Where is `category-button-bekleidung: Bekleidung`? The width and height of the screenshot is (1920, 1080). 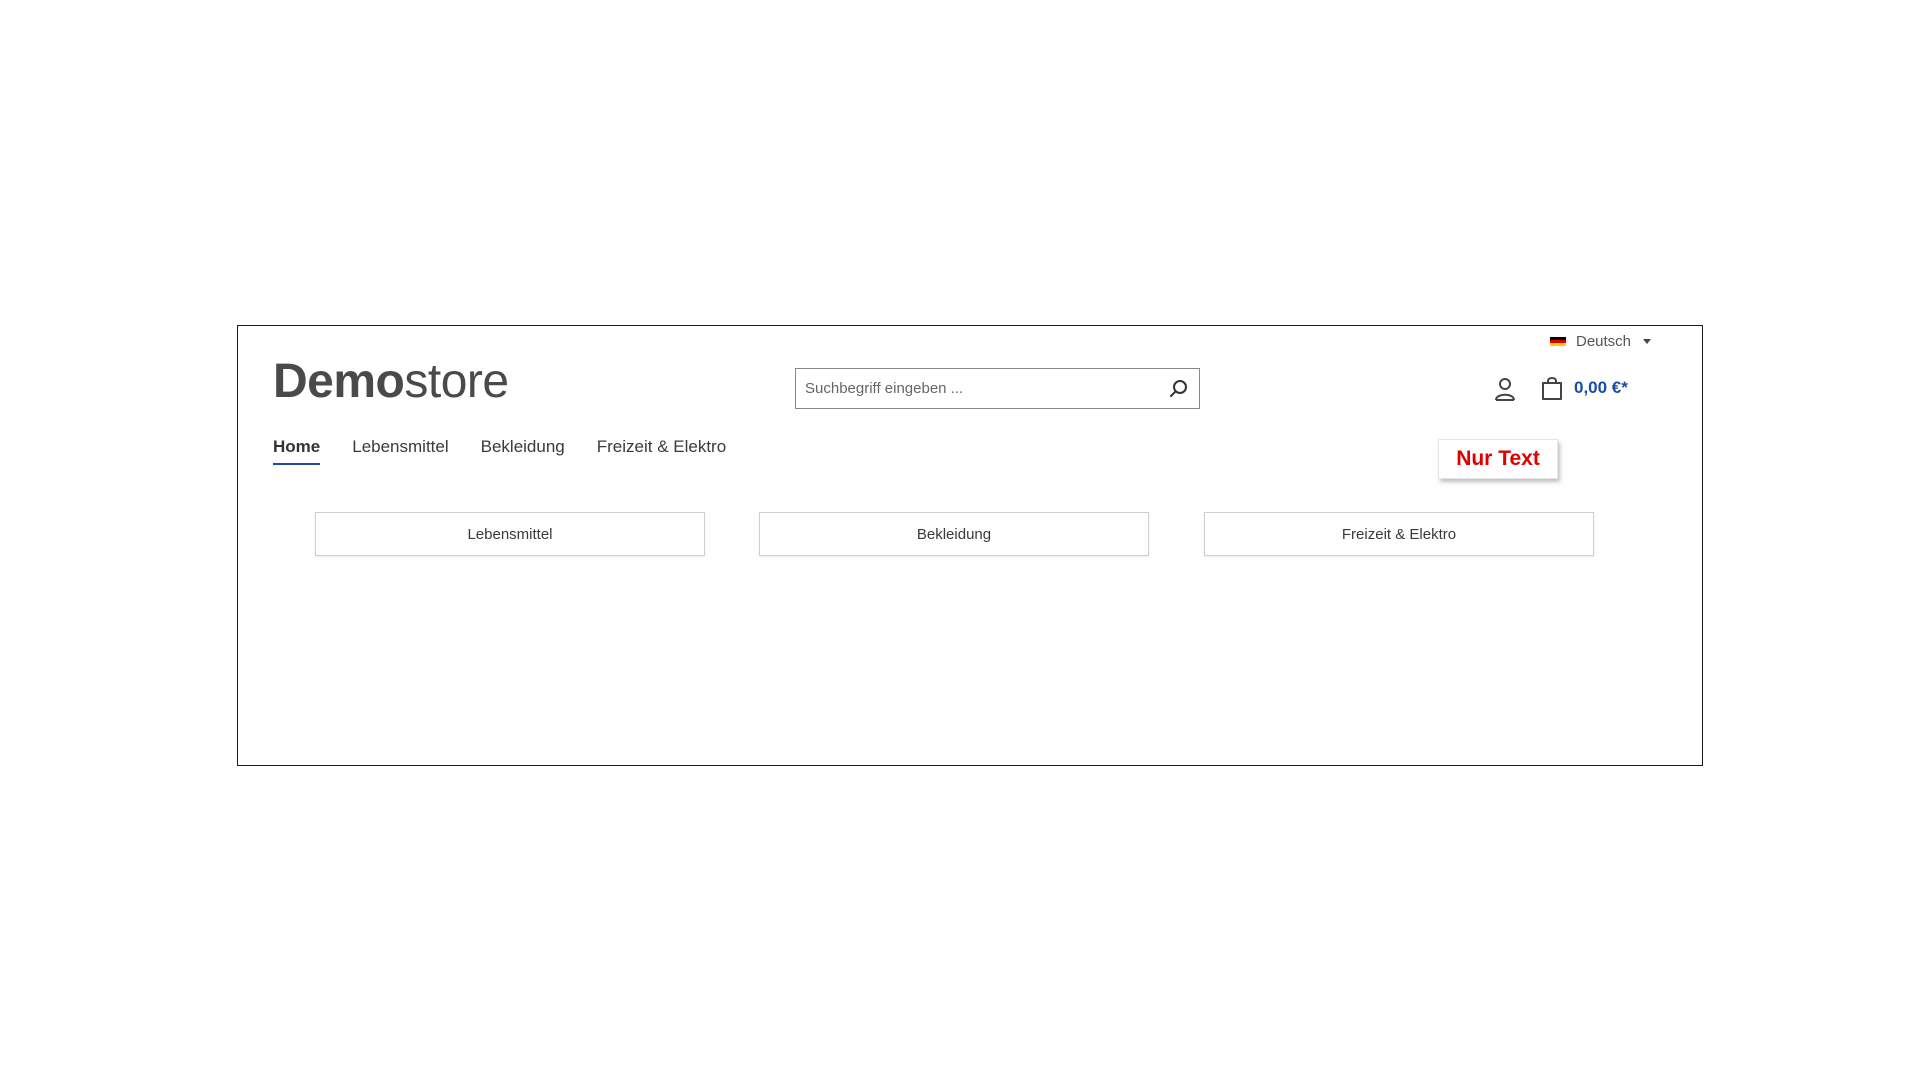
category-button-bekleidung: Bekleidung is located at coordinates (954, 534).